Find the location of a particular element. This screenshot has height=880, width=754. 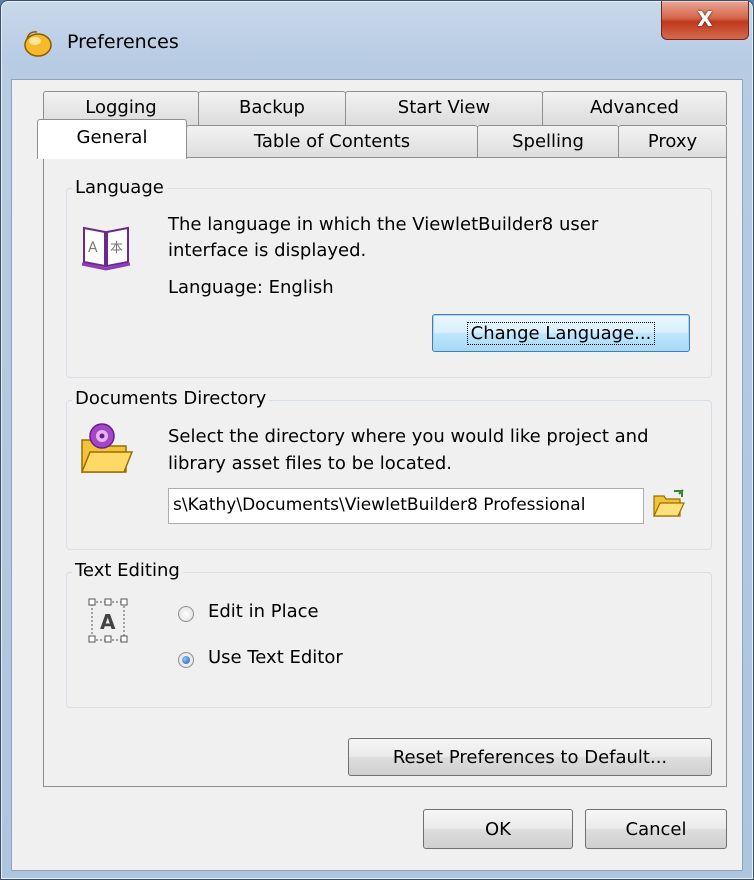

book-language-icon: A 本 is located at coordinates (106, 248).